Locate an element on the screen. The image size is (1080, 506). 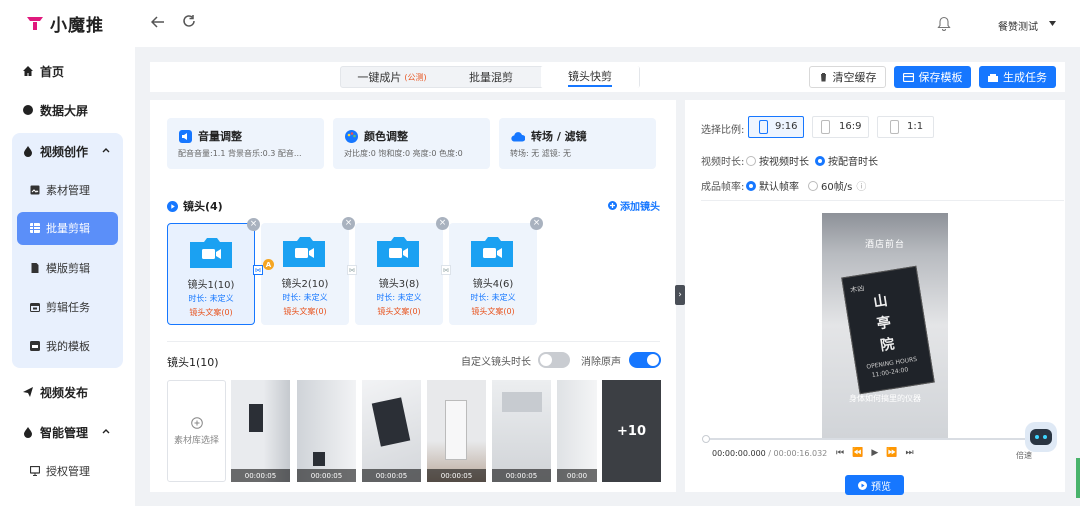
scroll-indicator is located at coordinates (1078, 478).